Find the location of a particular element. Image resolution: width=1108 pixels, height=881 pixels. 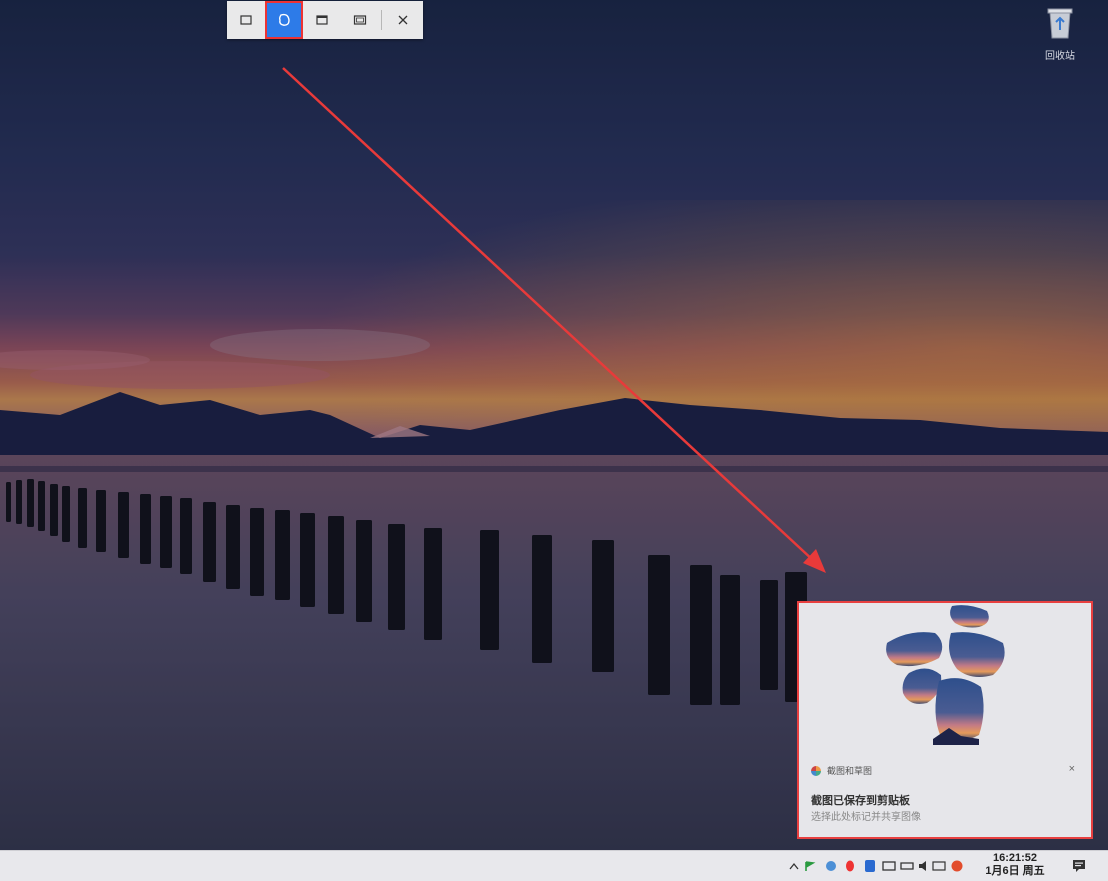

flag-icon is located at coordinates (810, 866).